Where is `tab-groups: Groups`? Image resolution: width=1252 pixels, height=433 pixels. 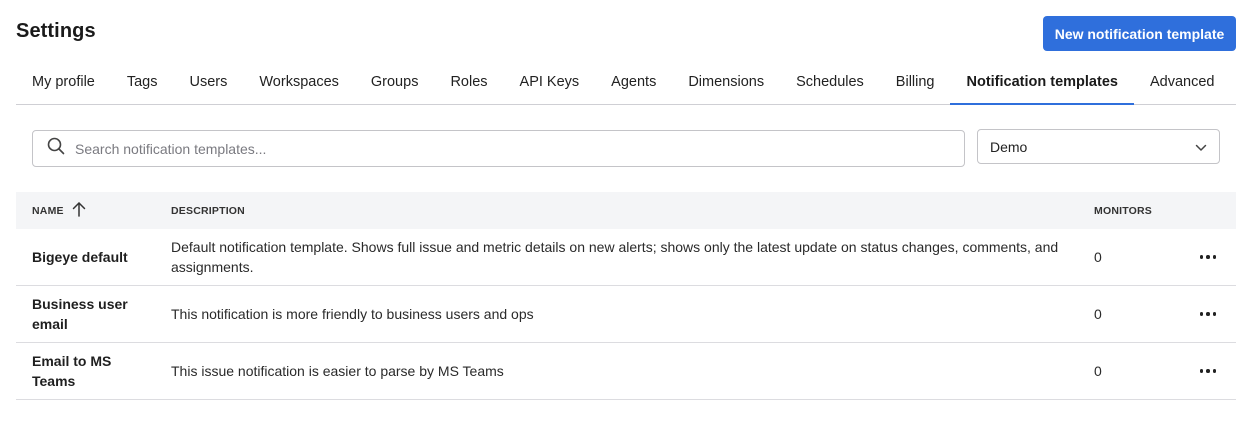
tab-groups: Groups is located at coordinates (395, 82).